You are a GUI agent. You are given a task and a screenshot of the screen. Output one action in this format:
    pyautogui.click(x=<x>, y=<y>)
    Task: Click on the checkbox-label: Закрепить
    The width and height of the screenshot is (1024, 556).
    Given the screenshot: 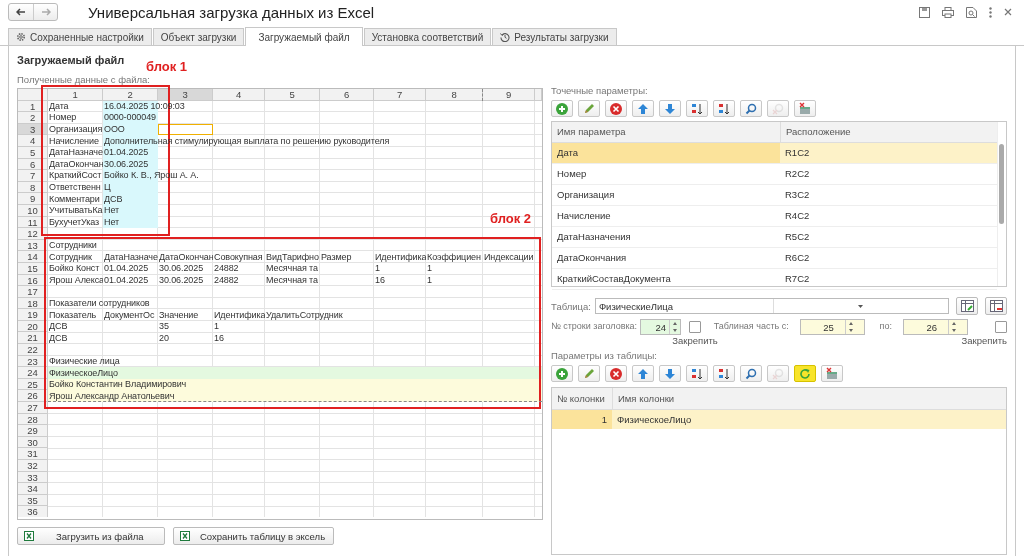 What is the action you would take?
    pyautogui.click(x=984, y=340)
    